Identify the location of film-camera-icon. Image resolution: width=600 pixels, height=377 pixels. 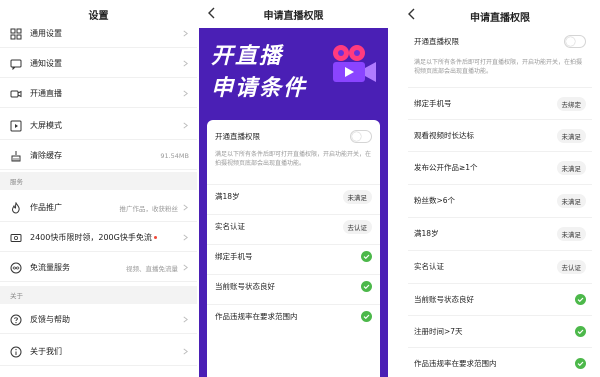
(354, 63).